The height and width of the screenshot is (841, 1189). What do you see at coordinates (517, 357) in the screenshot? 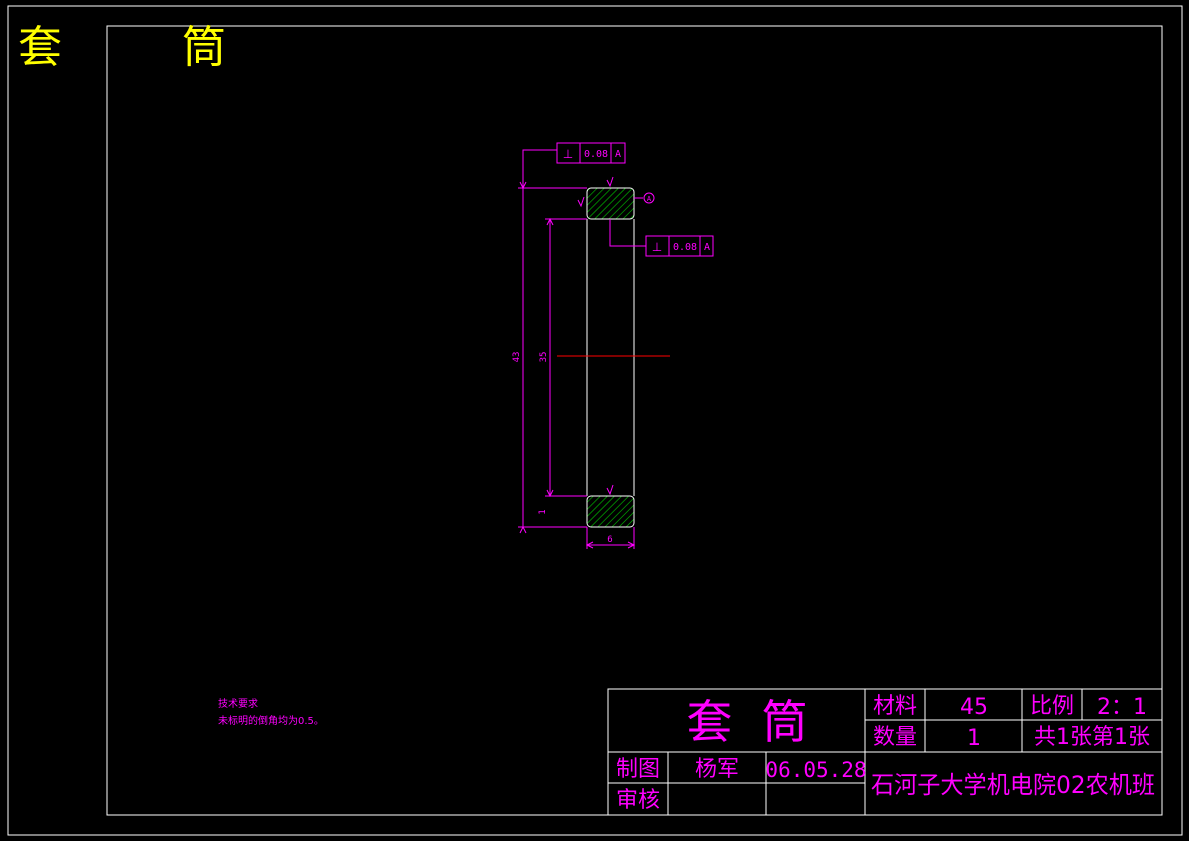
I see `dim-overall-height: 43` at bounding box center [517, 357].